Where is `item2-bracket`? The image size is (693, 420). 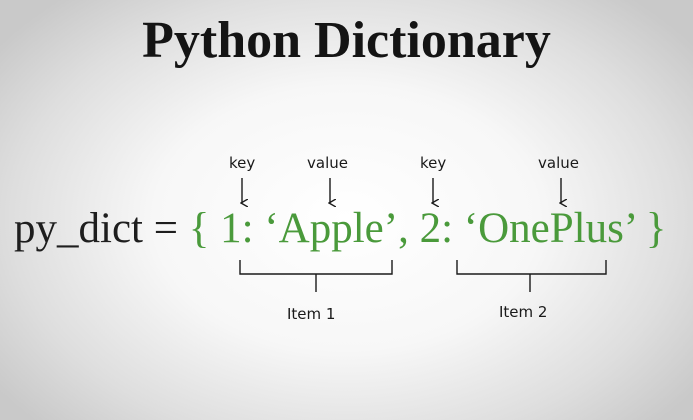 item2-bracket is located at coordinates (531, 276).